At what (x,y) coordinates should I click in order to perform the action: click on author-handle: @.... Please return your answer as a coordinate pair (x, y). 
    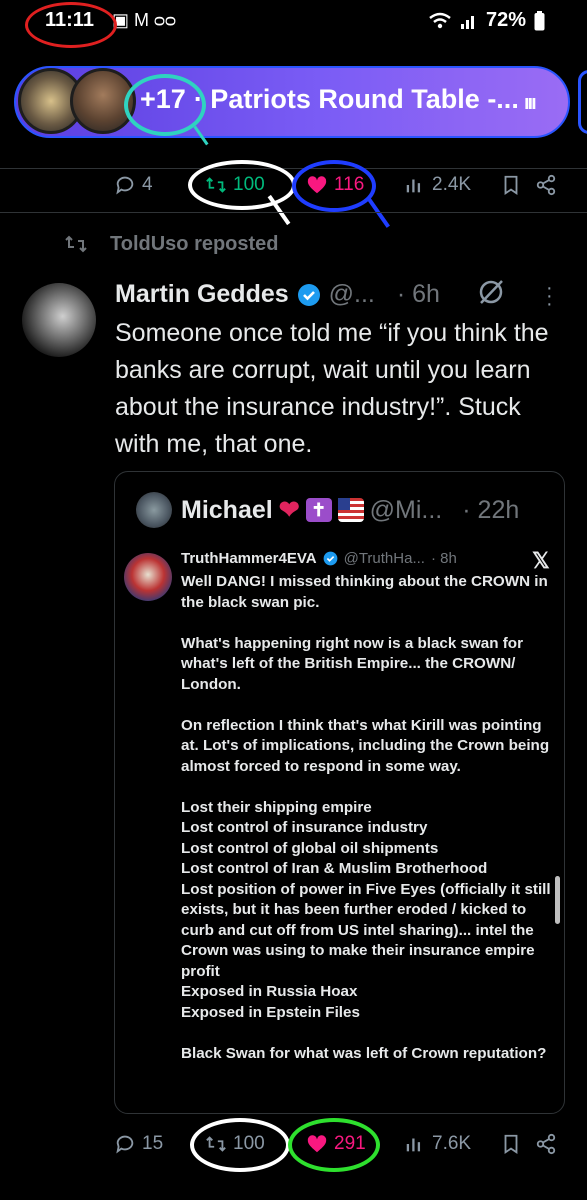
    Looking at the image, I should click on (352, 294).